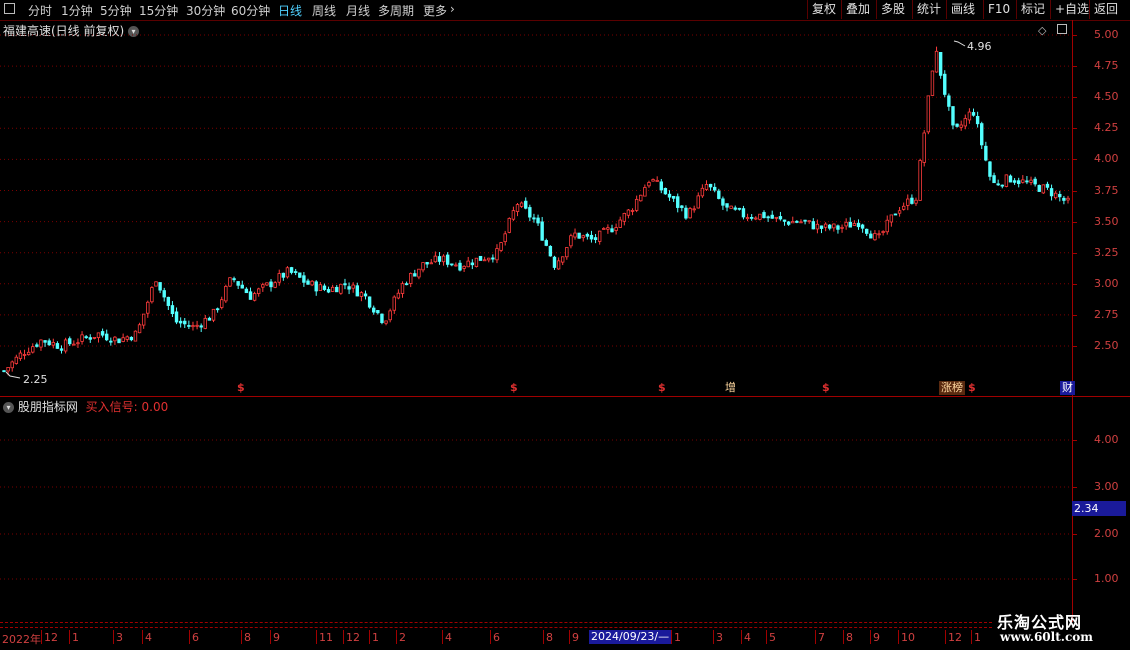 The height and width of the screenshot is (650, 1130). What do you see at coordinates (730, 388) in the screenshot?
I see `signal-badge: 增` at bounding box center [730, 388].